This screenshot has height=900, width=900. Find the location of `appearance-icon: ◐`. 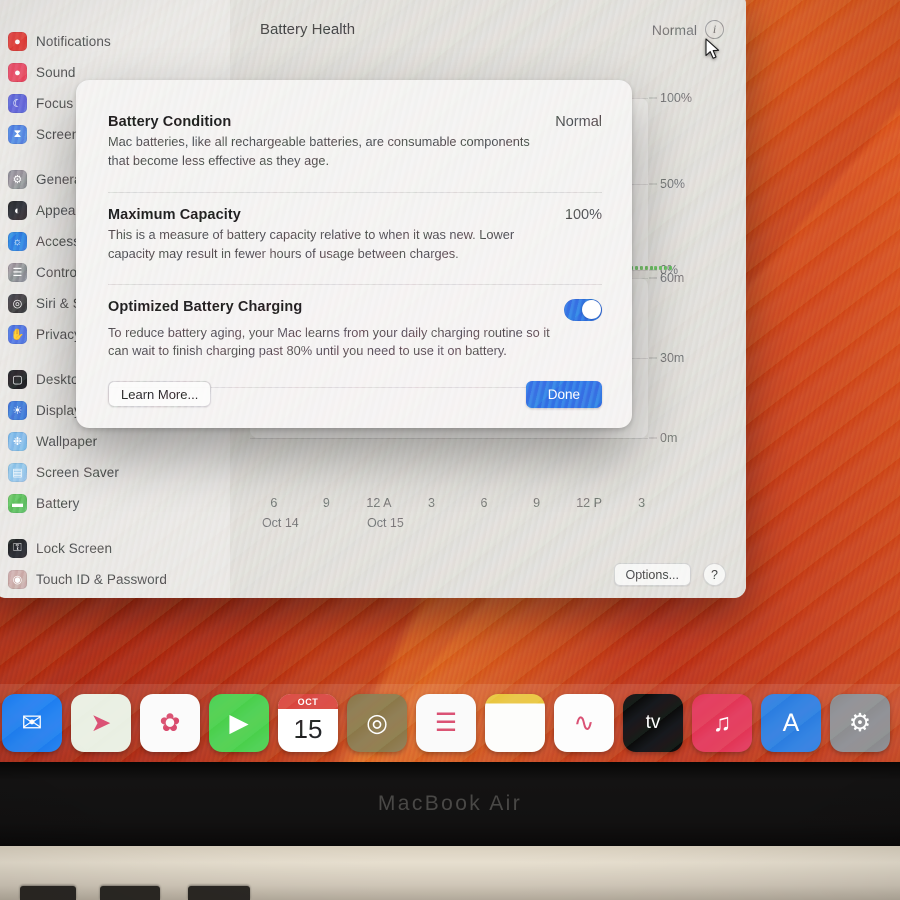

appearance-icon: ◐ is located at coordinates (17, 210).